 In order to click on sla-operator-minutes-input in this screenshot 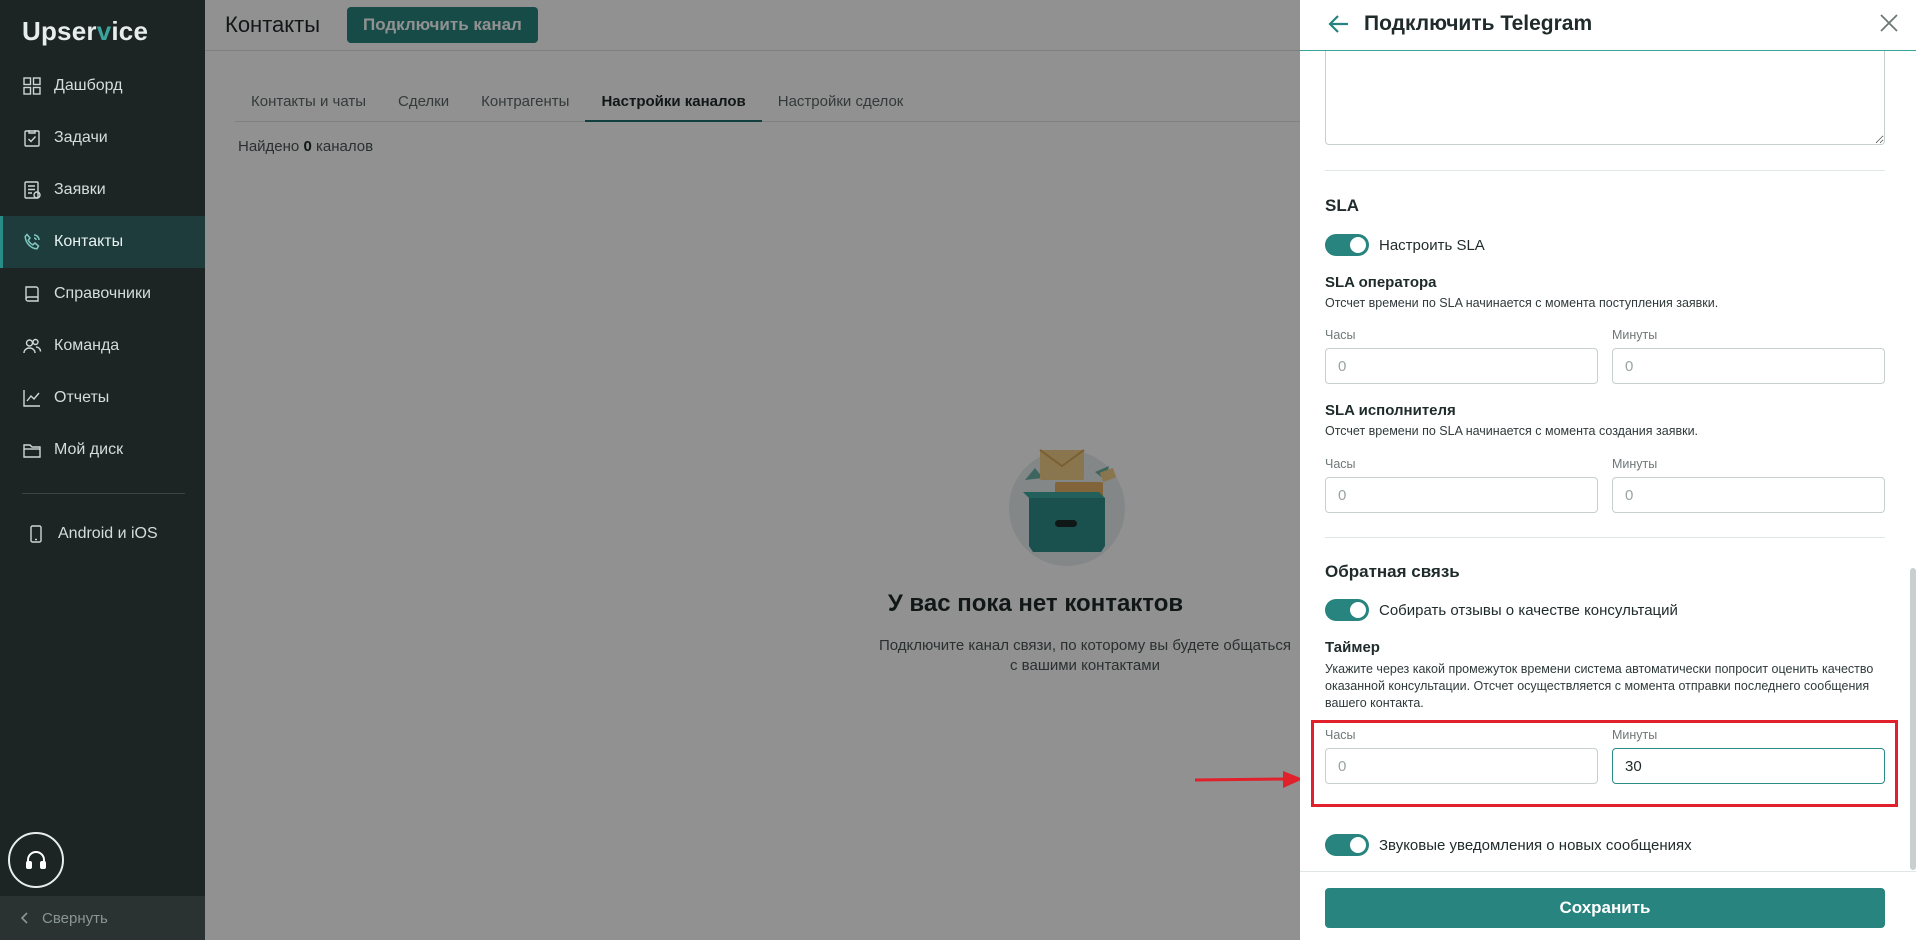, I will do `click(1748, 366)`.